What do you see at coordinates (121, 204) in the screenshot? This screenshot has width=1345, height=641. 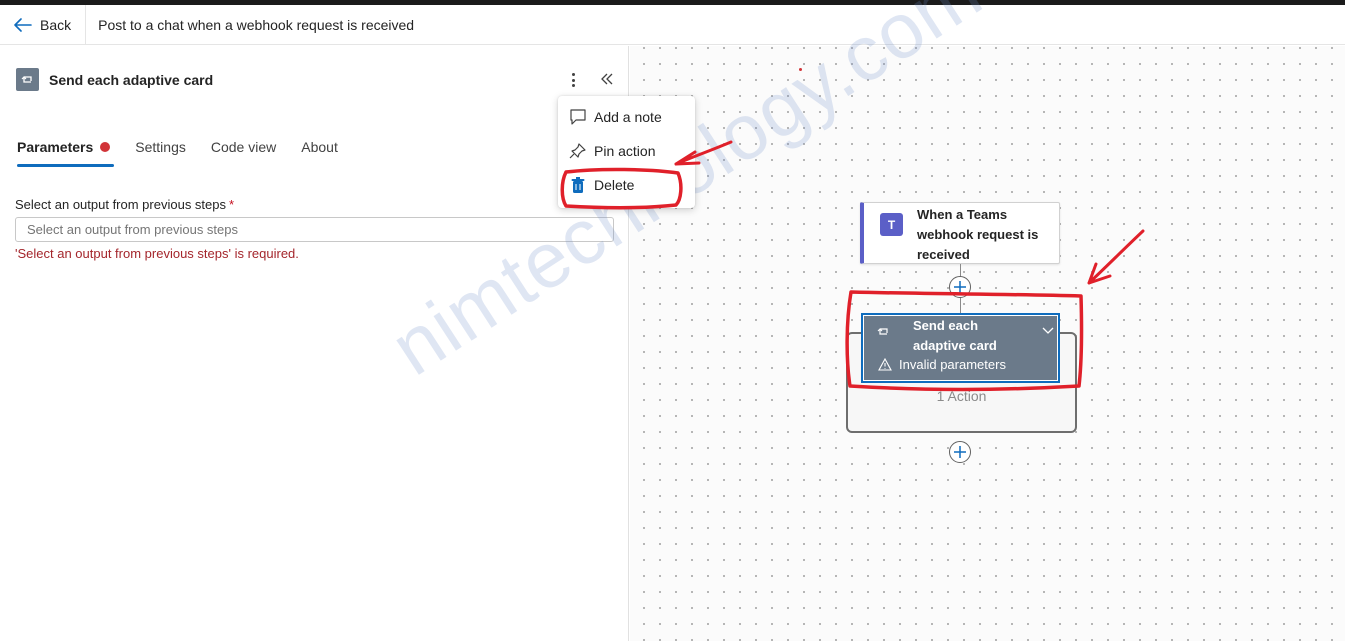 I see `output-field-label-text: Select an output from previous steps` at bounding box center [121, 204].